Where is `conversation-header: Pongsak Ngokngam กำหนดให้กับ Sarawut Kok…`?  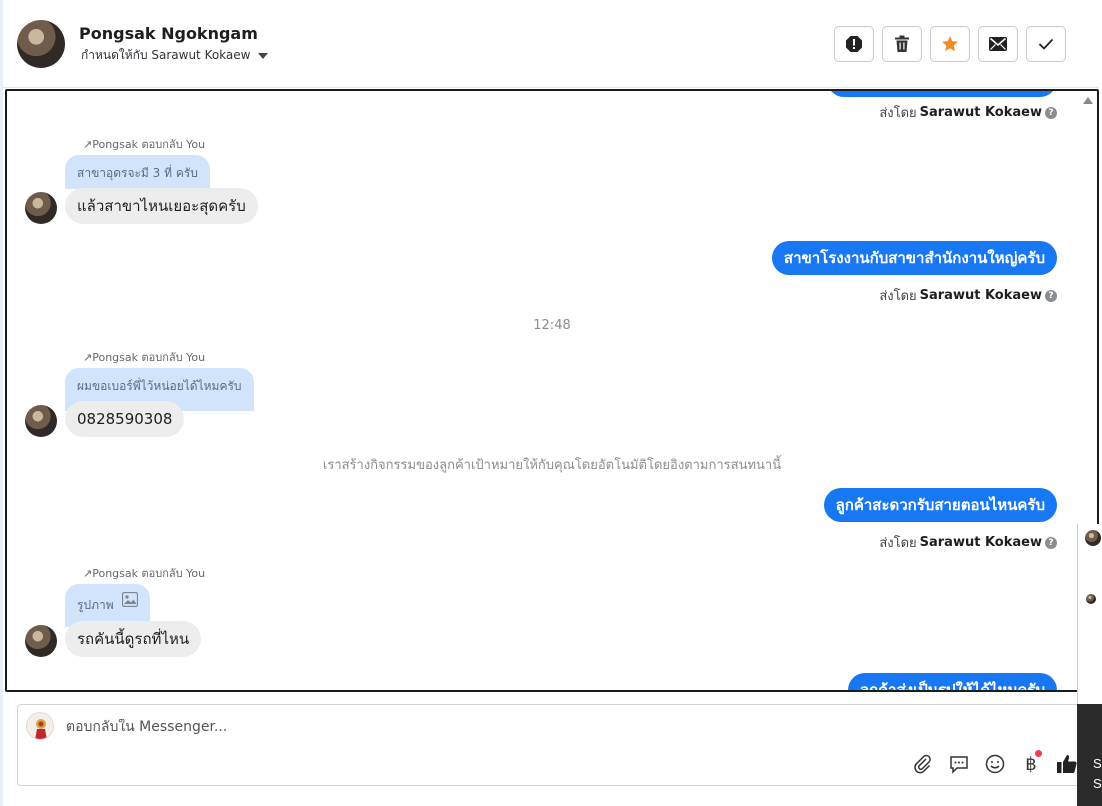
conversation-header: Pongsak Ngokngam กำหนดให้กับ Sarawut Kok… is located at coordinates (551, 44).